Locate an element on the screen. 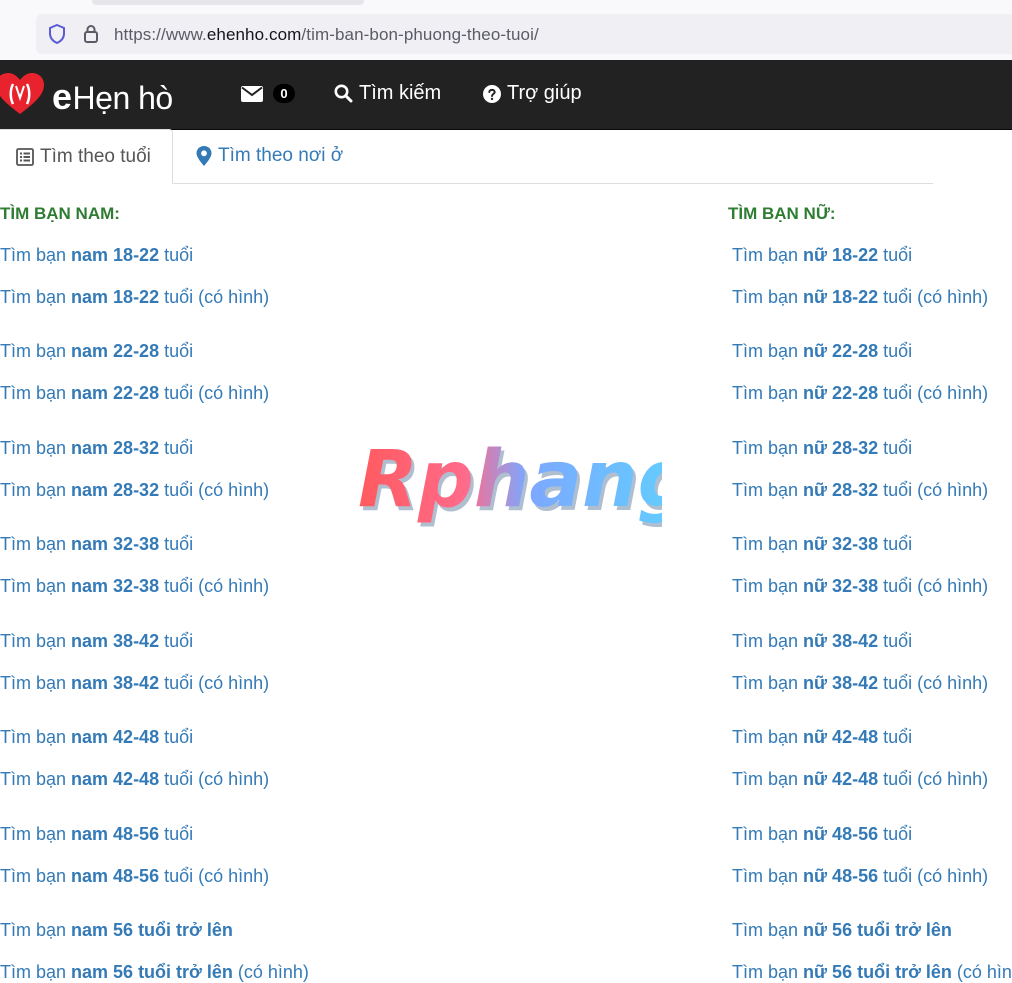  tab-search-by-age: Tìm theo tuổi is located at coordinates (86, 156).